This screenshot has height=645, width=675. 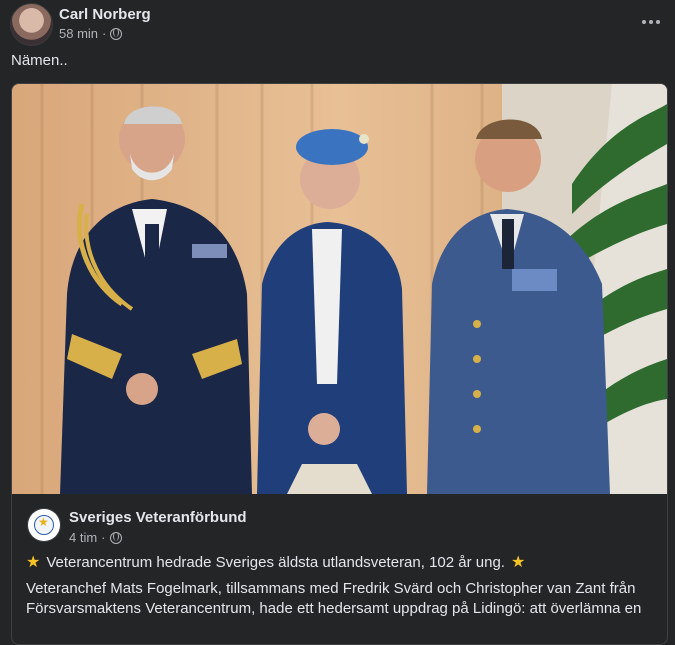 I want to click on post-text: Nämen.., so click(x=39, y=60).